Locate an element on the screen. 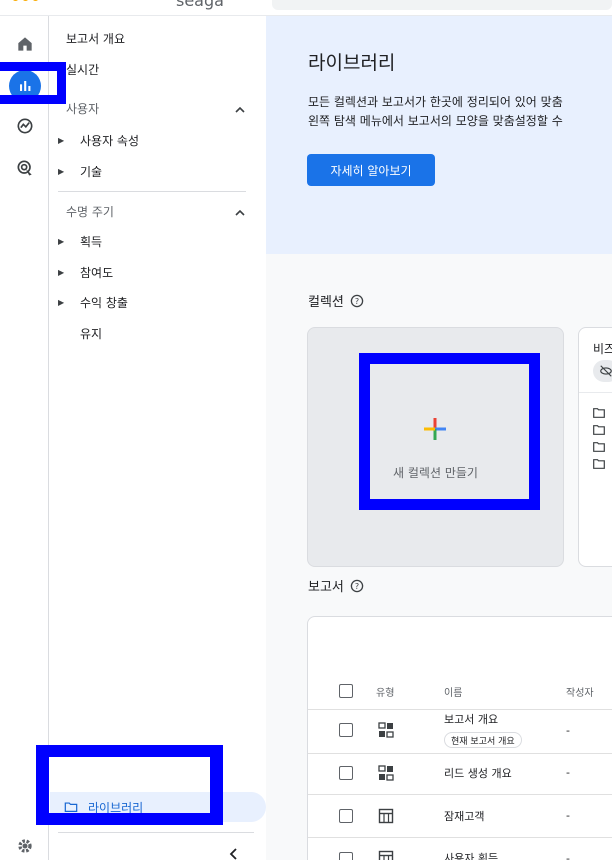 Image resolution: width=612 pixels, height=860 pixels. advertising-icon is located at coordinates (25, 168).